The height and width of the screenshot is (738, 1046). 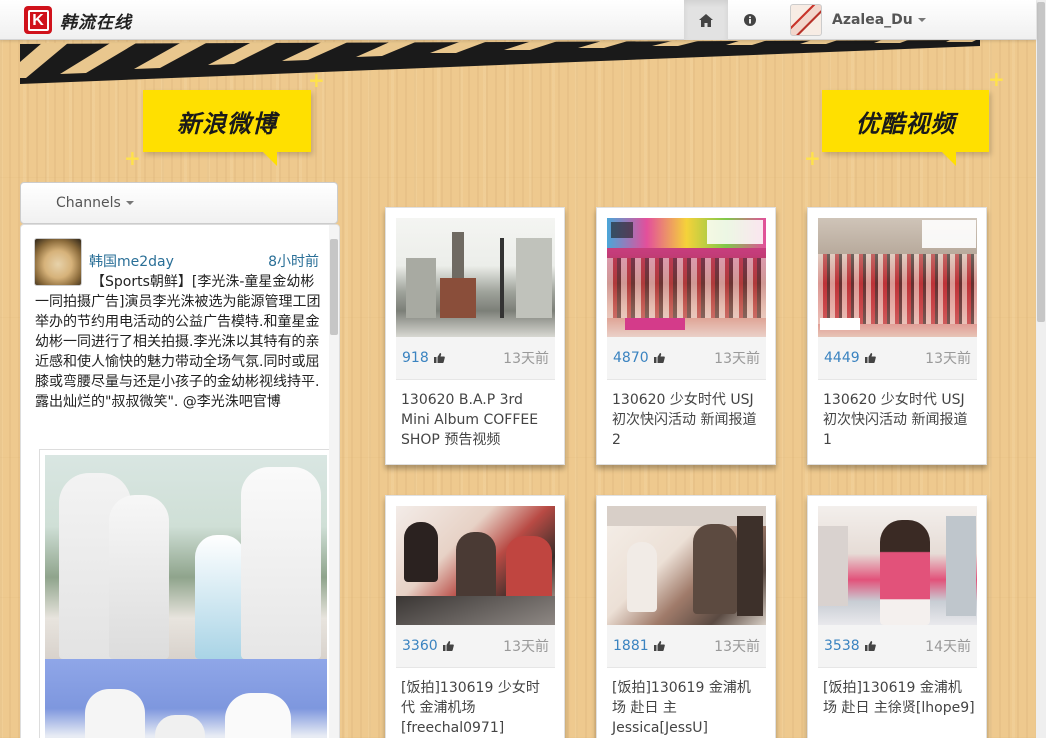 I want to click on user-name: Azalea_Du, so click(x=872, y=20).